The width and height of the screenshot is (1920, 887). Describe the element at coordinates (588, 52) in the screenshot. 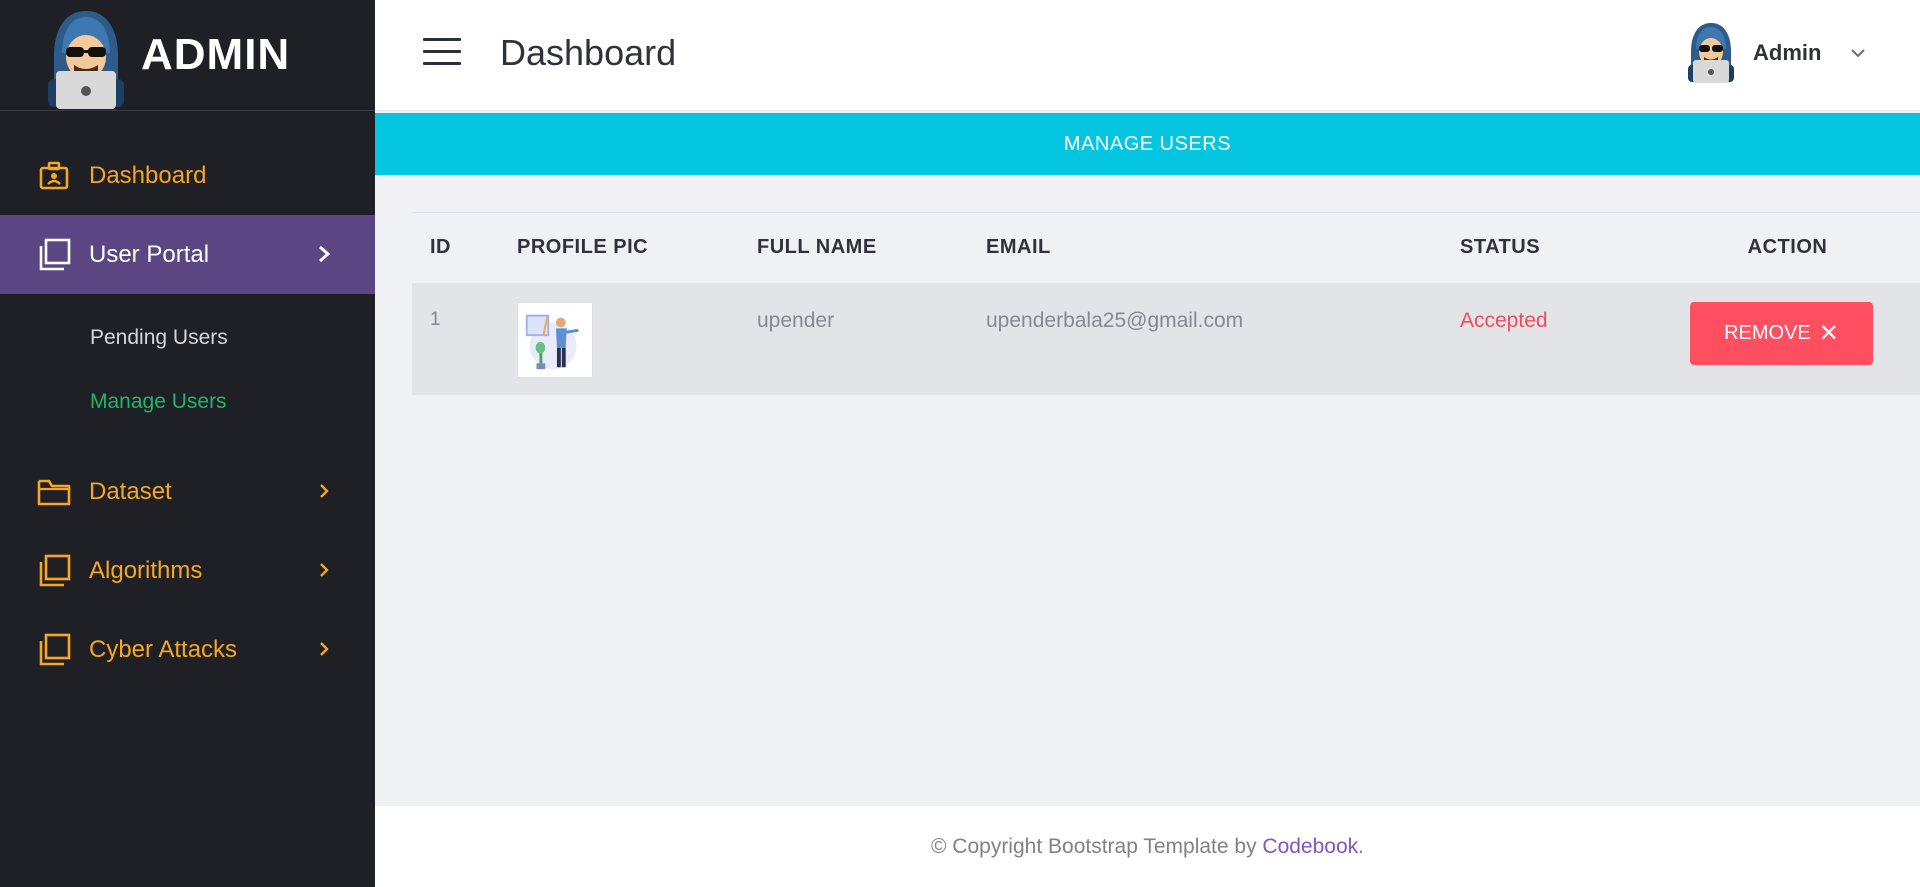

I see `page-title: Dashboard` at that location.